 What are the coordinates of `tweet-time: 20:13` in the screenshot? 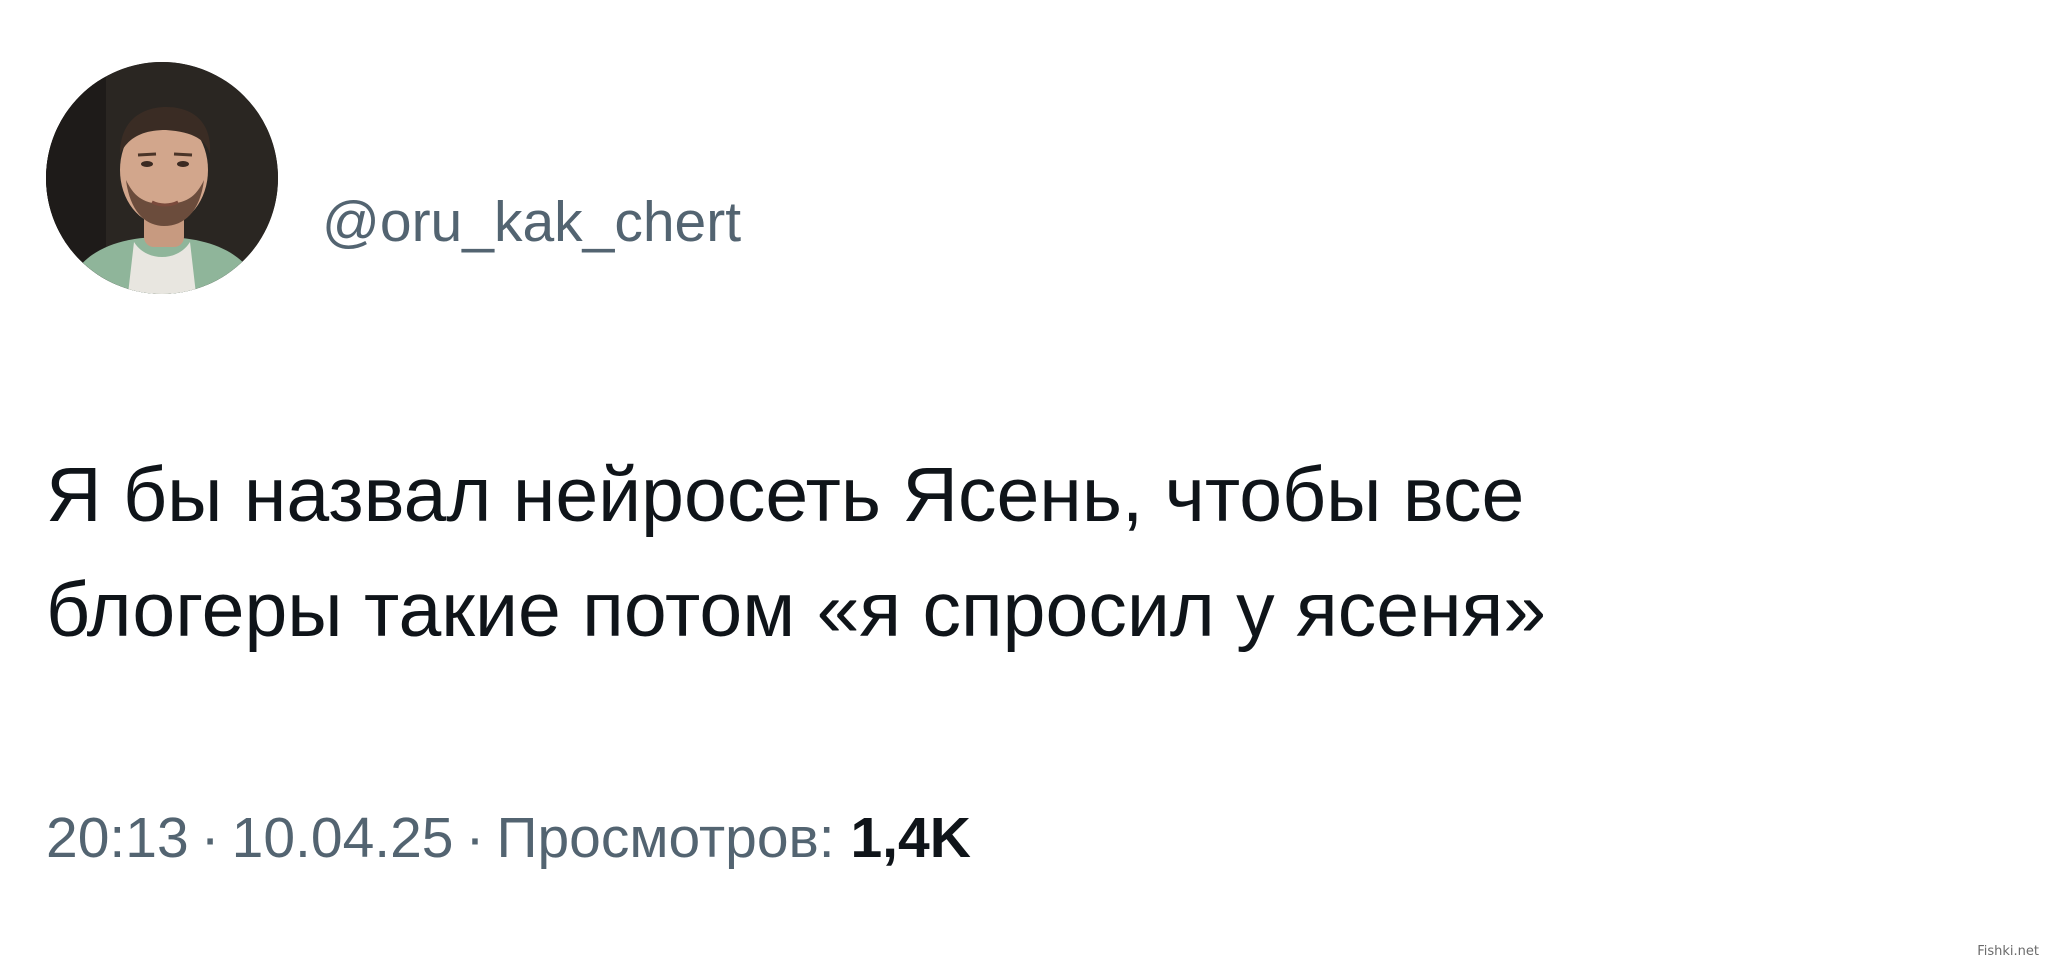 It's located at (117, 838).